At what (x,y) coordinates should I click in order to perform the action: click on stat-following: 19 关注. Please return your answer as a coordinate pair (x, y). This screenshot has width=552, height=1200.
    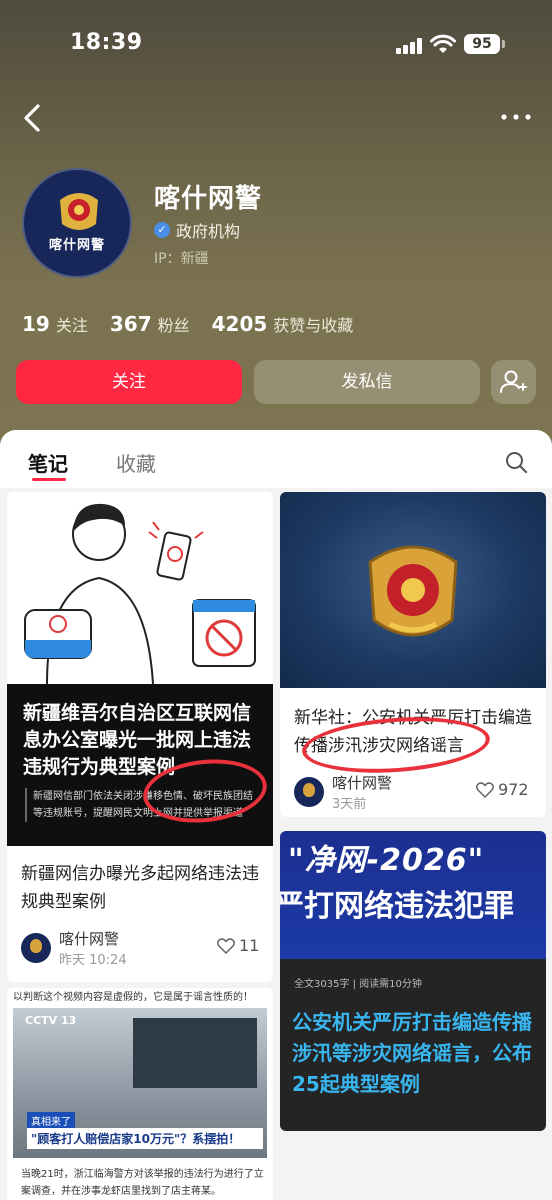
    Looking at the image, I should click on (55, 324).